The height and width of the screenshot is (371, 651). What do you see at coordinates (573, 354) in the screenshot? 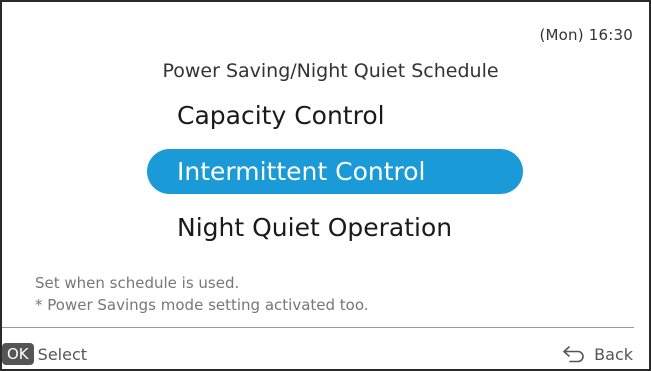
I see `return-arrow-icon` at bounding box center [573, 354].